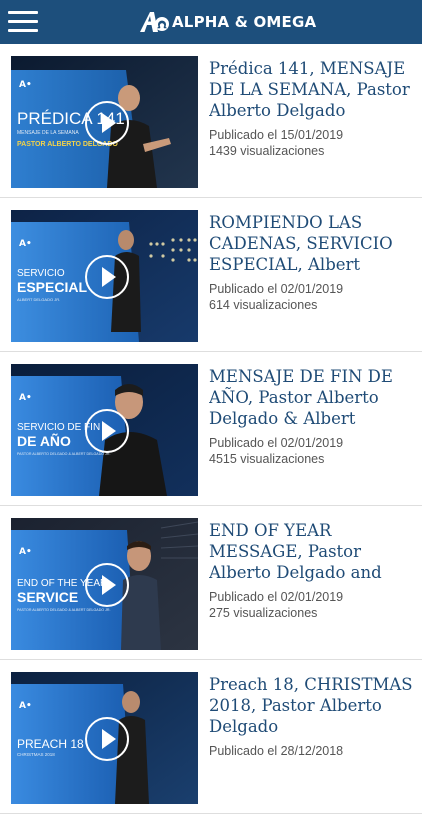 This screenshot has width=422, height=814. I want to click on alpha-omega-logo-icon, so click(154, 22).